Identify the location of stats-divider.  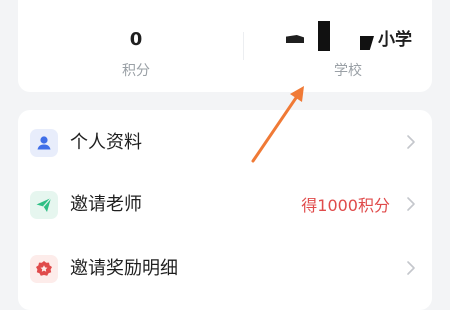
(243, 46).